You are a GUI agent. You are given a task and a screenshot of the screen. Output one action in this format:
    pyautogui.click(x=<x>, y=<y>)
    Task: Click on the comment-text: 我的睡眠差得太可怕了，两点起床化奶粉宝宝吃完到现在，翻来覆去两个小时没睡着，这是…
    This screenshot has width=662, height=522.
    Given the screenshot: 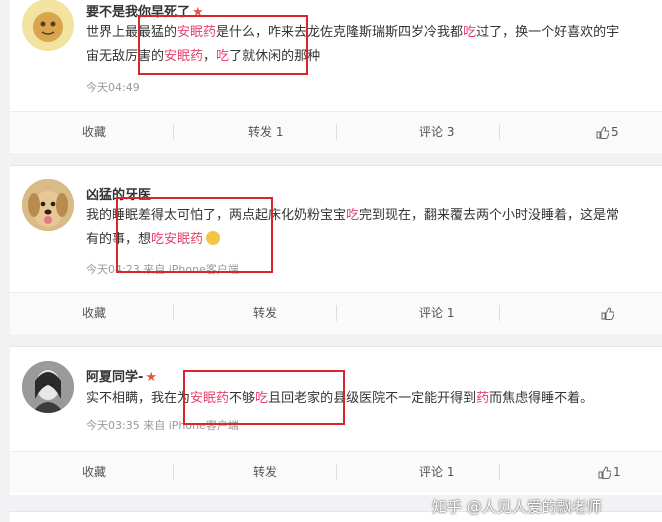 What is the action you would take?
    pyautogui.click(x=373, y=216)
    